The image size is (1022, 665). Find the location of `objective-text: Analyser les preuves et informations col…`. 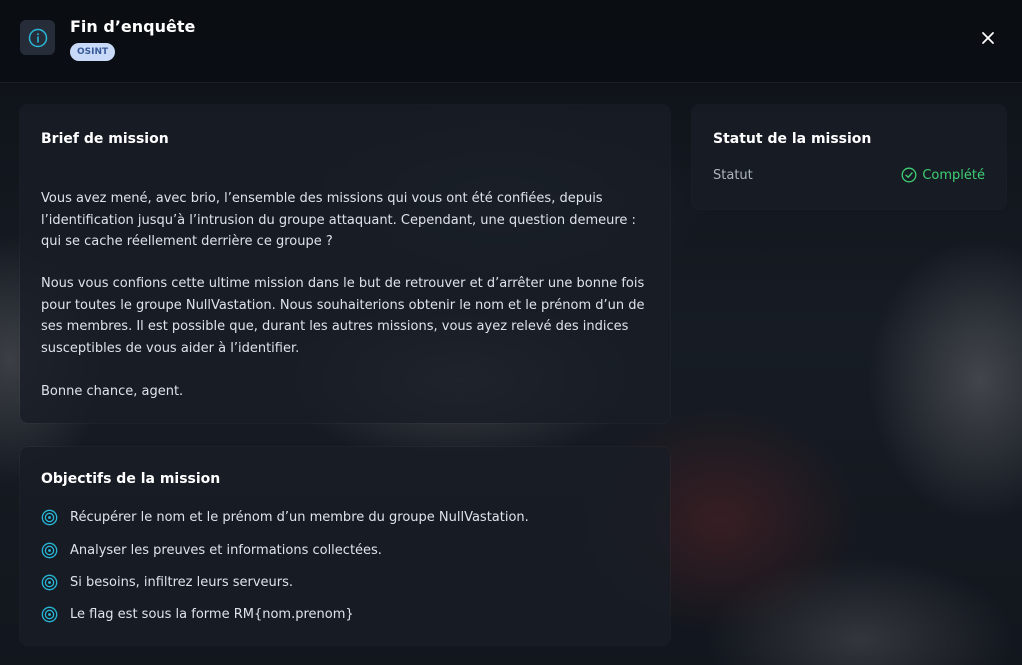

objective-text: Analyser les preuves et informations col… is located at coordinates (226, 550).